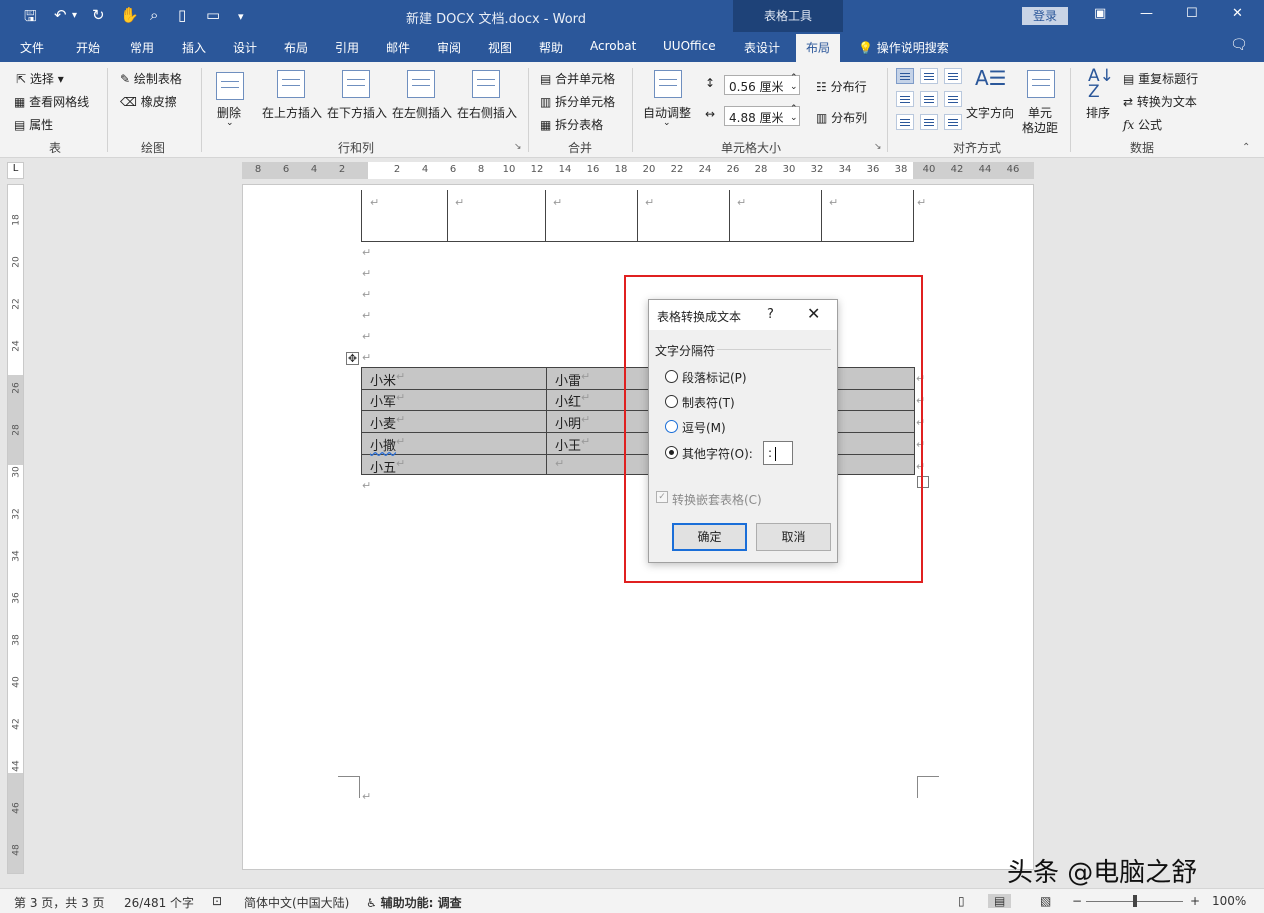  What do you see at coordinates (387, 466) in the screenshot?
I see `table-cell: 小五 ↵` at bounding box center [387, 466].